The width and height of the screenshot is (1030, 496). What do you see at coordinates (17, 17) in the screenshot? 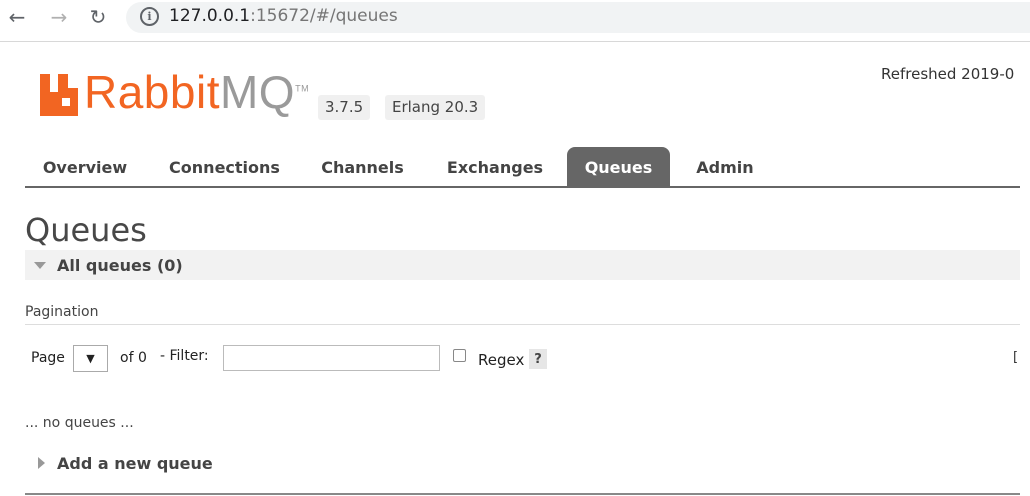
I see `back-arrow-icon: ←` at bounding box center [17, 17].